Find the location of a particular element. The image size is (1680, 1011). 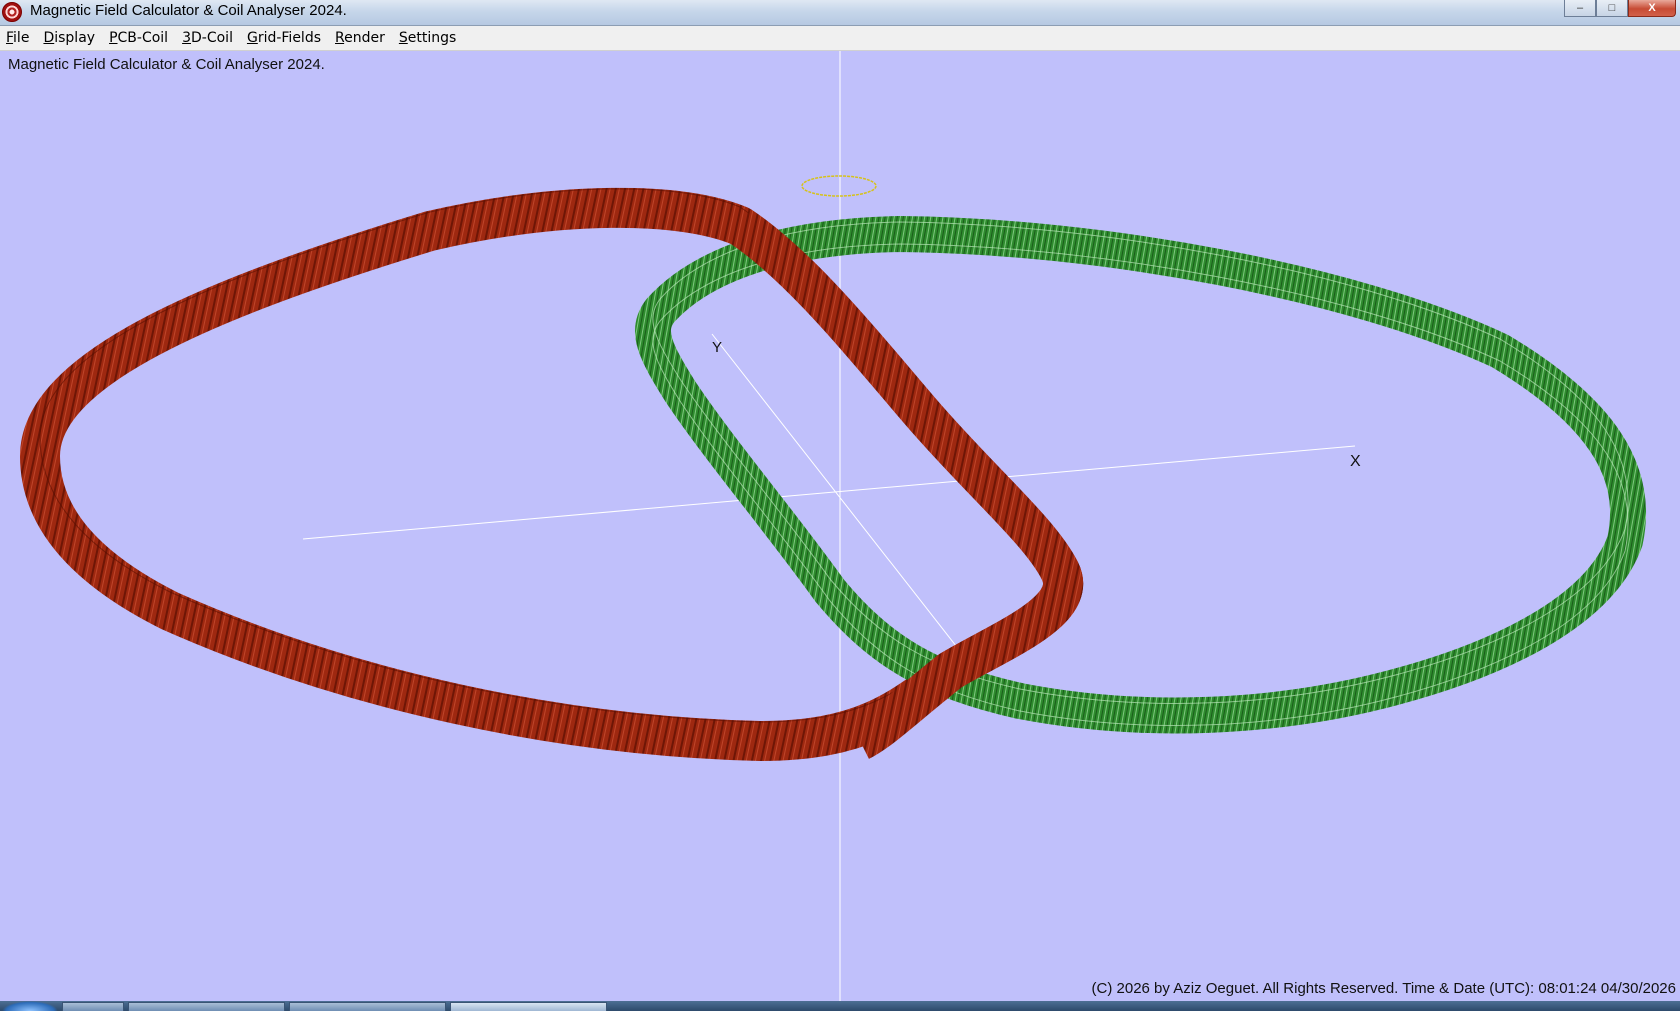

menu-pcb-coil: PCB-Coil is located at coordinates (138, 38).